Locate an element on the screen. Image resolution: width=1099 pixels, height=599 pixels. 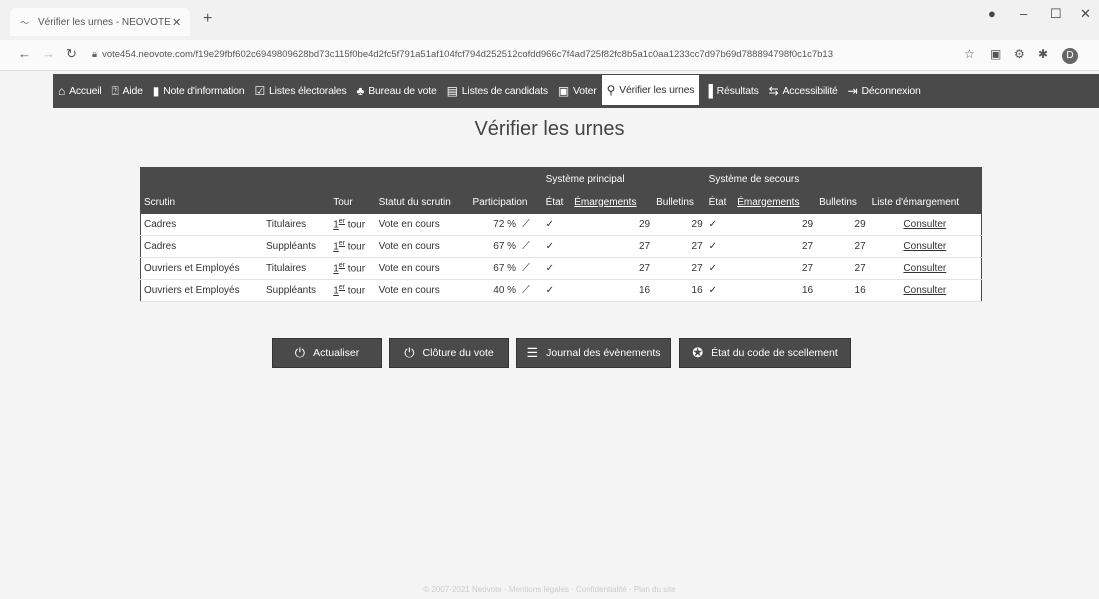
forward-icon: → is located at coordinates (48, 53).